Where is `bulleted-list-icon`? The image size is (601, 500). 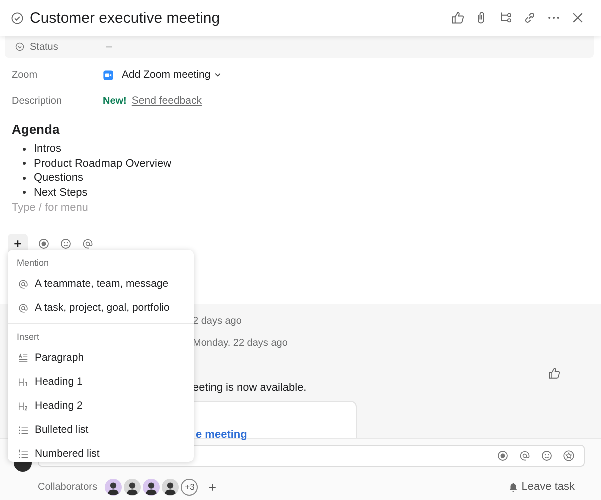
bulleted-list-icon is located at coordinates (23, 430).